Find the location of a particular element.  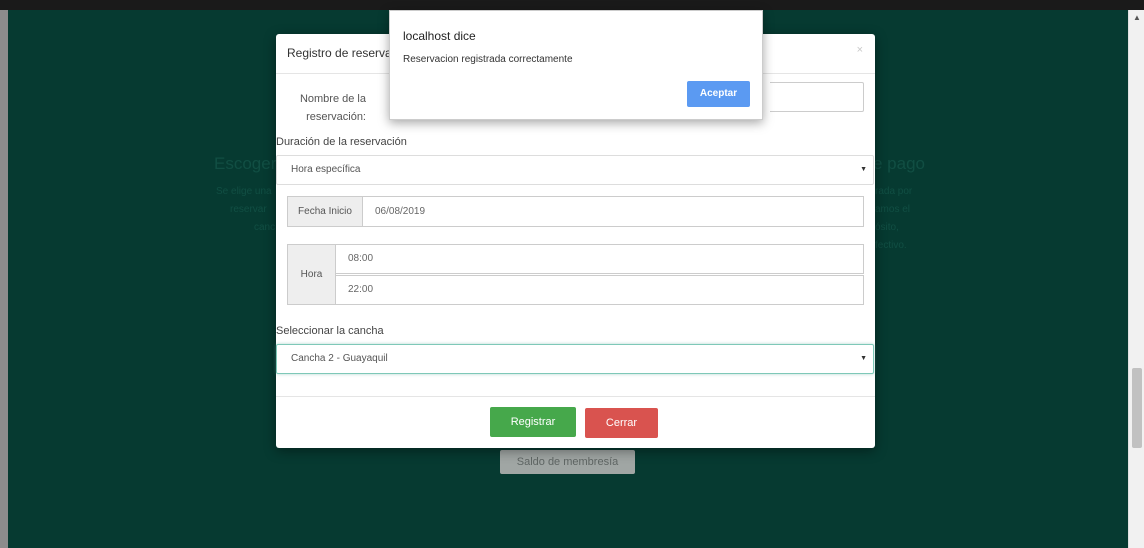

modal-footer: Registrar Cerrar is located at coordinates (575, 422).